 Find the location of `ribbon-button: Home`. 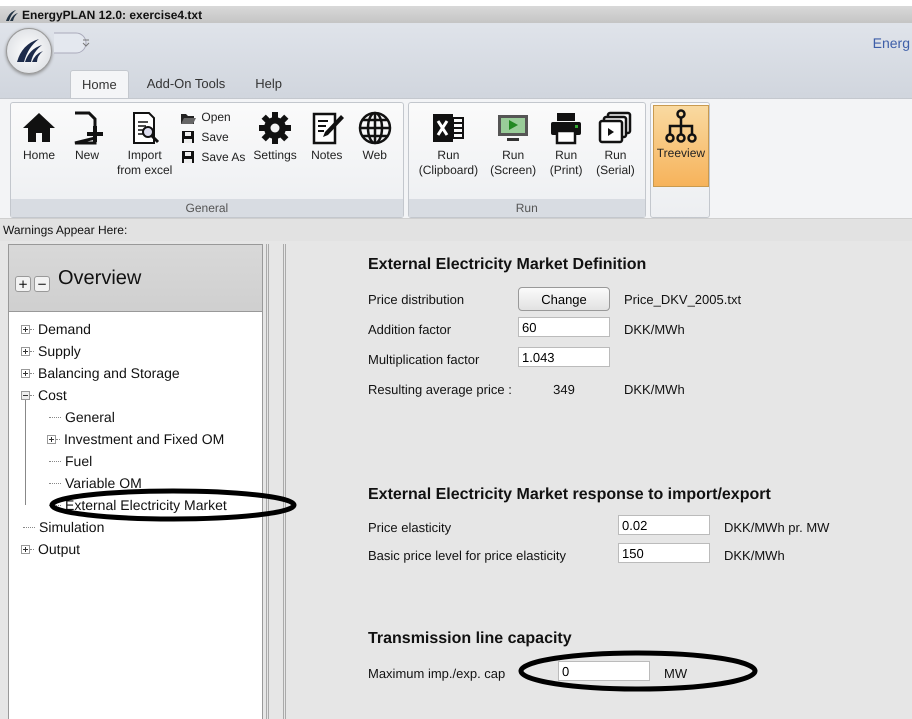

ribbon-button: Home is located at coordinates (39, 136).